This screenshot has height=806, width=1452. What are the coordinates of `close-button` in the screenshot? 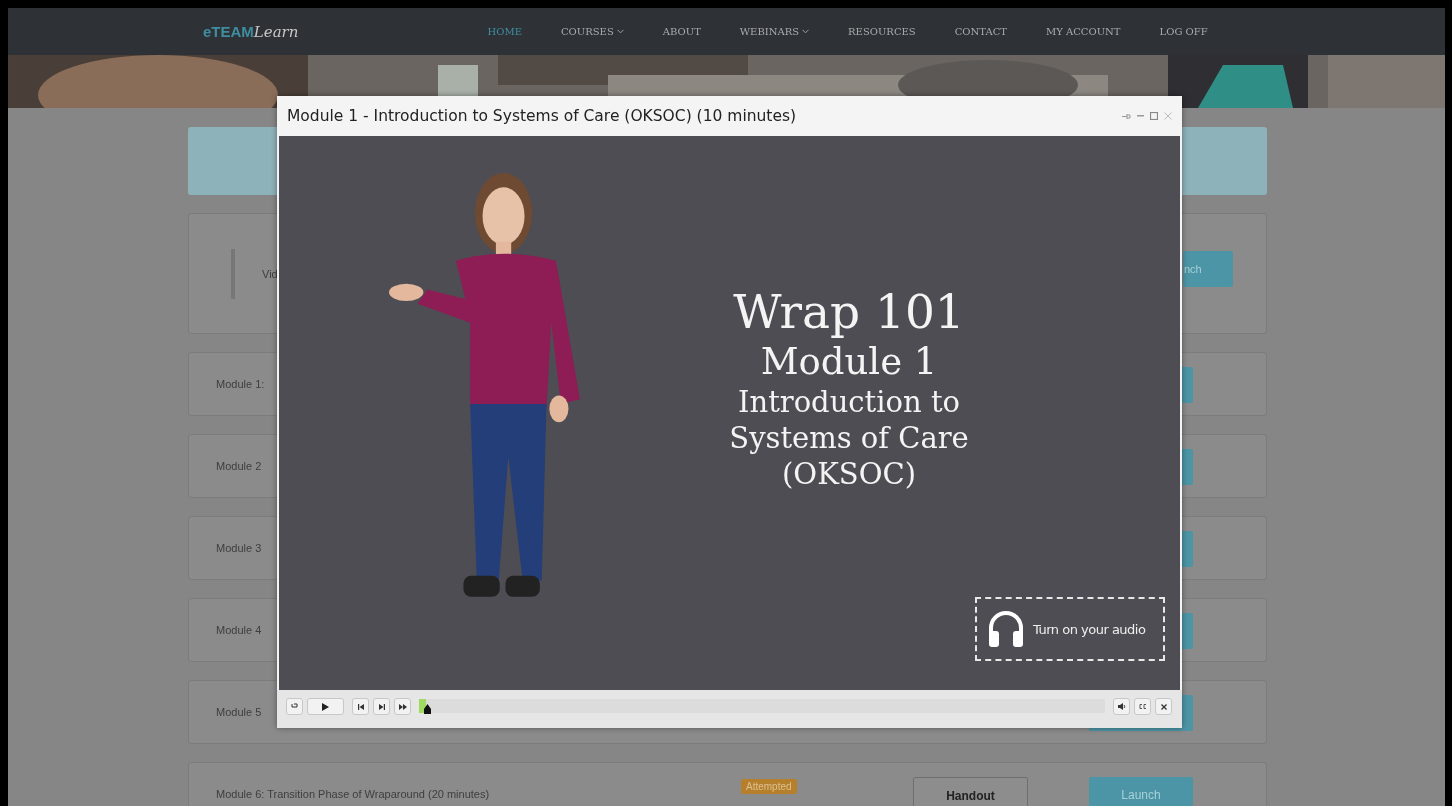 It's located at (1163, 706).